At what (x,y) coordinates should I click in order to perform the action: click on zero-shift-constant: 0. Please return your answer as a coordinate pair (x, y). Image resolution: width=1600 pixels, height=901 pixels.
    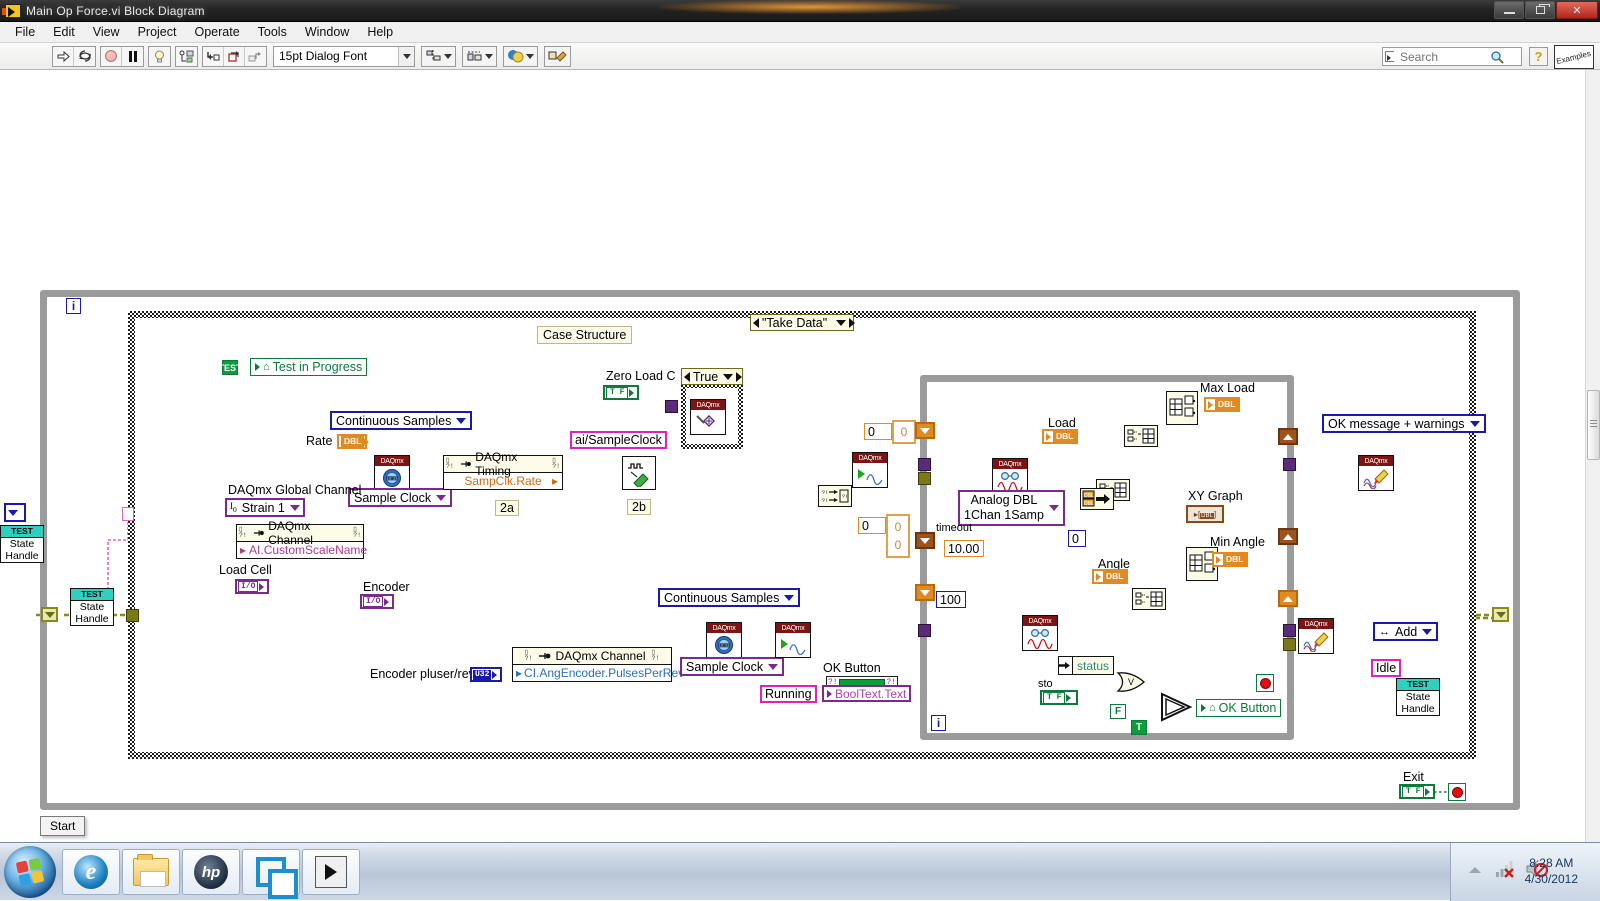
    Looking at the image, I should click on (1077, 538).